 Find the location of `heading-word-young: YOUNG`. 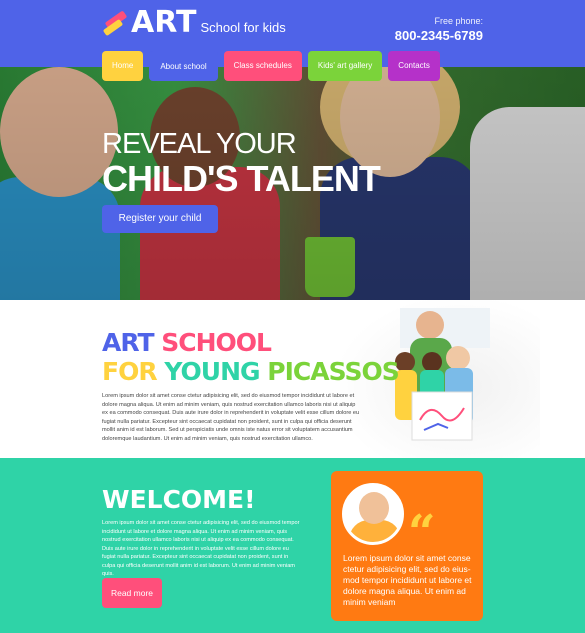

heading-word-young: YOUNG is located at coordinates (212, 371).